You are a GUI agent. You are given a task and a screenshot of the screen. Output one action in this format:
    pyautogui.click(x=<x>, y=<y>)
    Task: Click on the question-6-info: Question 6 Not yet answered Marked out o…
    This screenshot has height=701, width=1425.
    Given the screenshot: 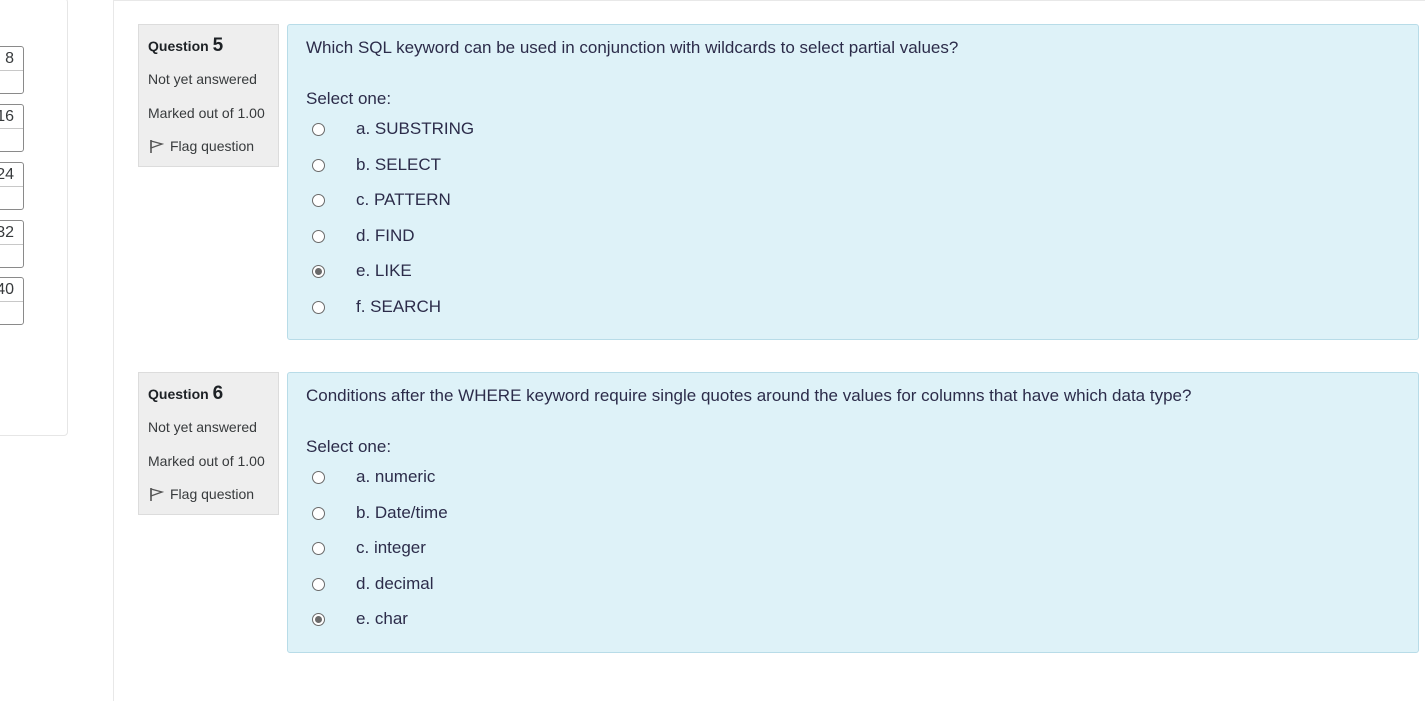 What is the action you would take?
    pyautogui.click(x=208, y=443)
    